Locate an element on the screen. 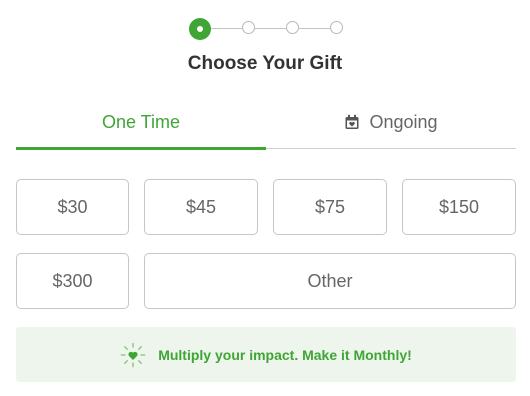 Image resolution: width=530 pixels, height=396 pixels. calendar-heart-icon is located at coordinates (352, 121).